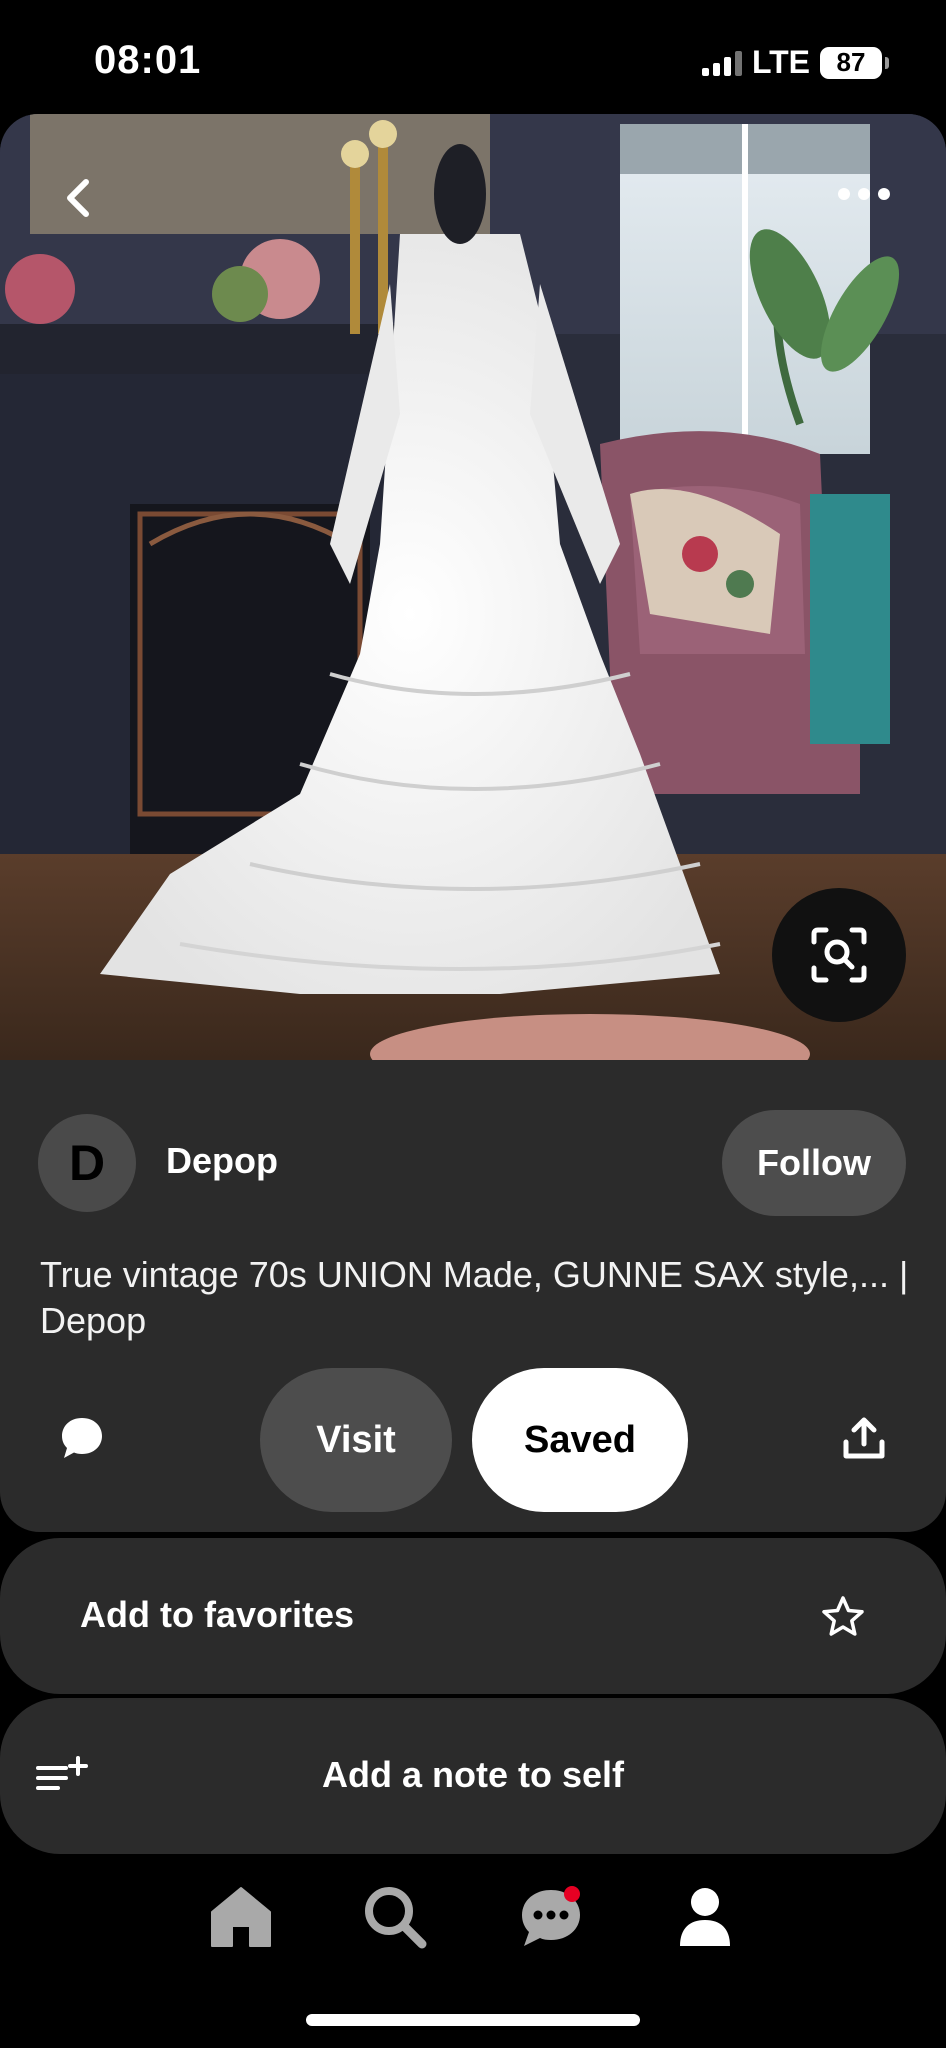 The image size is (946, 2048). What do you see at coordinates (864, 194) in the screenshot?
I see `more-icon` at bounding box center [864, 194].